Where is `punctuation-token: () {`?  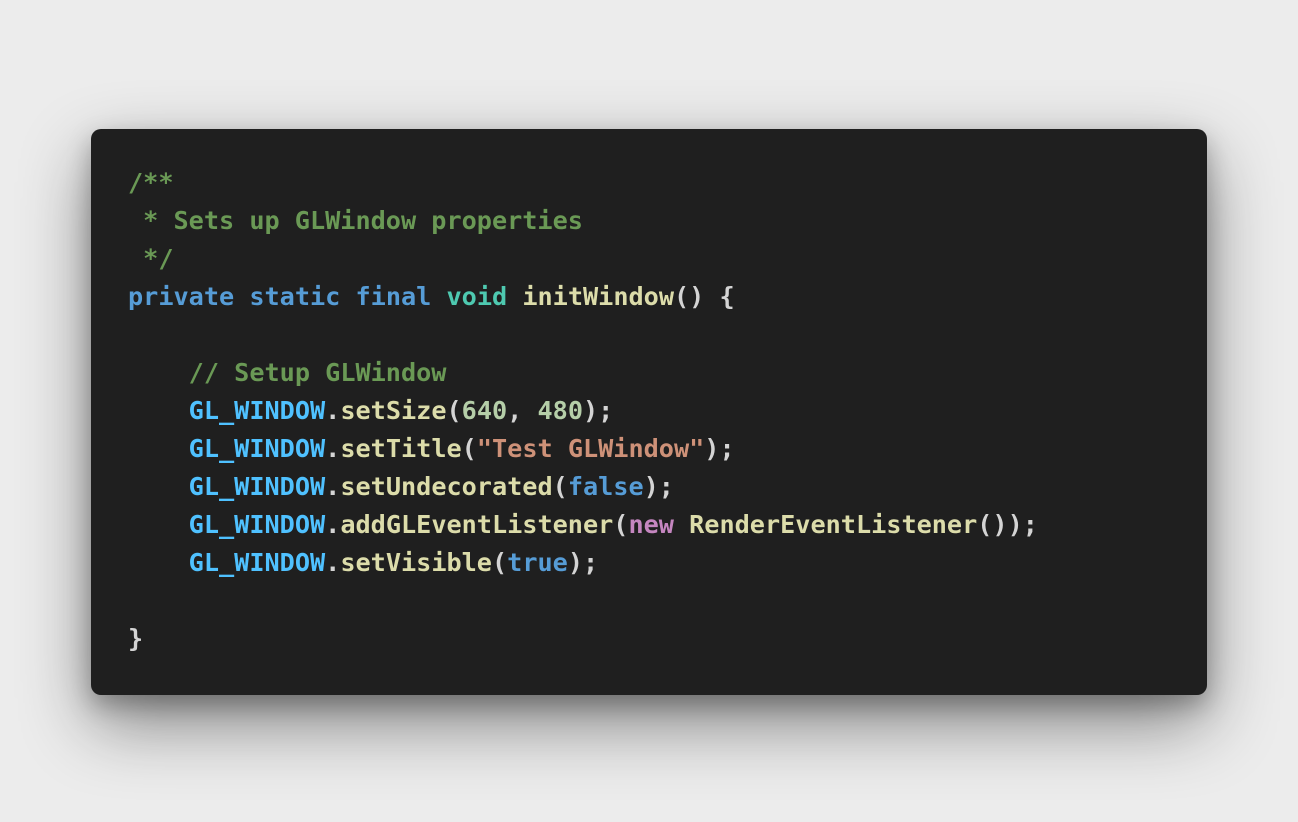 punctuation-token: () { is located at coordinates (704, 296).